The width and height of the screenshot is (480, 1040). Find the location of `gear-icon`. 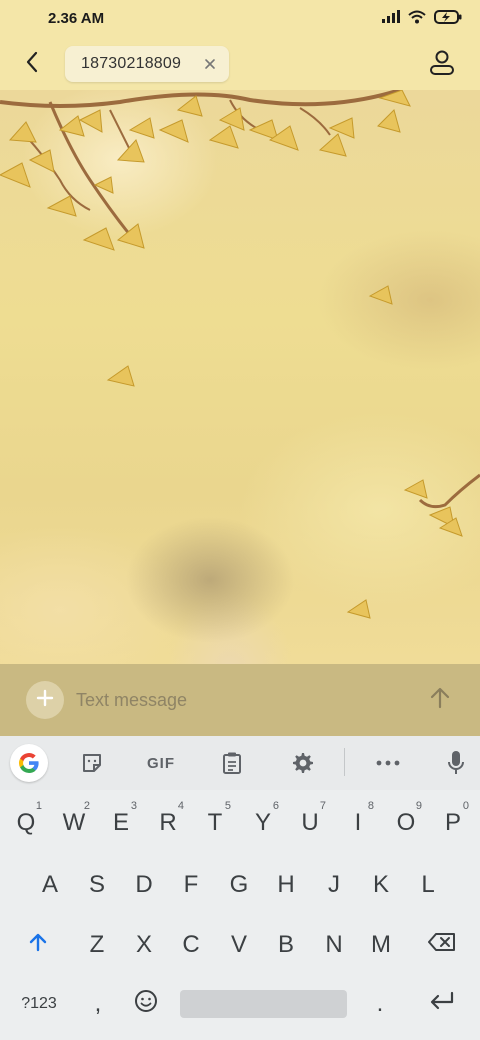

gear-icon is located at coordinates (302, 763).